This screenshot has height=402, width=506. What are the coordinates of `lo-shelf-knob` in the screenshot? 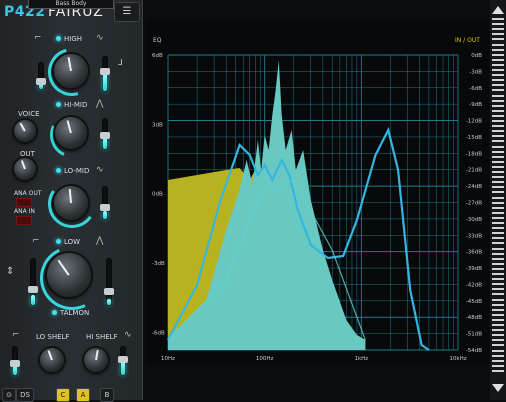 It's located at (52, 360).